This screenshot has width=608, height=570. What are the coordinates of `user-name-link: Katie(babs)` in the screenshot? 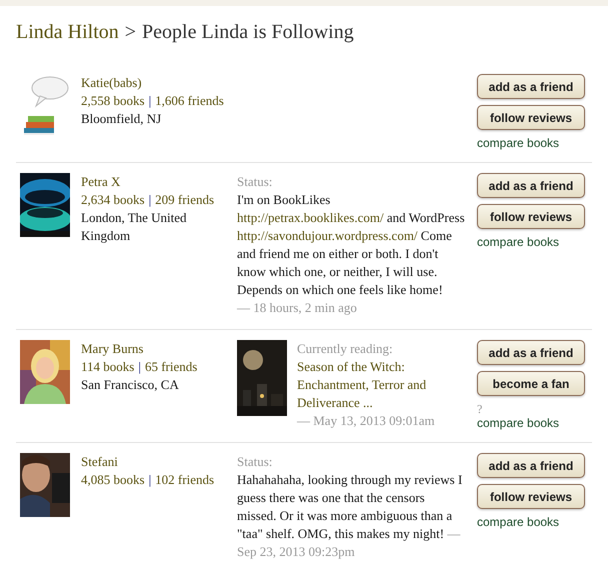 It's located at (159, 83).